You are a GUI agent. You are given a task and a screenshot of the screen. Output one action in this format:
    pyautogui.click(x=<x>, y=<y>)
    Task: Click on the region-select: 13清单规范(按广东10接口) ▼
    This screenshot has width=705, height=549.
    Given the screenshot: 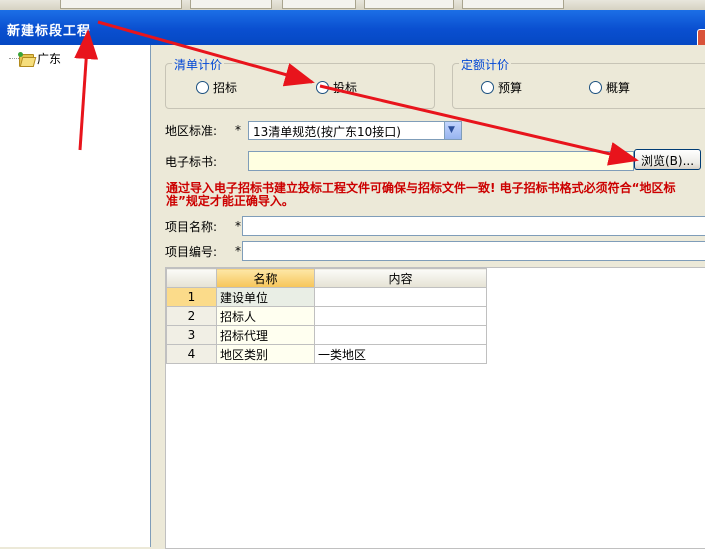 What is the action you would take?
    pyautogui.click(x=355, y=130)
    